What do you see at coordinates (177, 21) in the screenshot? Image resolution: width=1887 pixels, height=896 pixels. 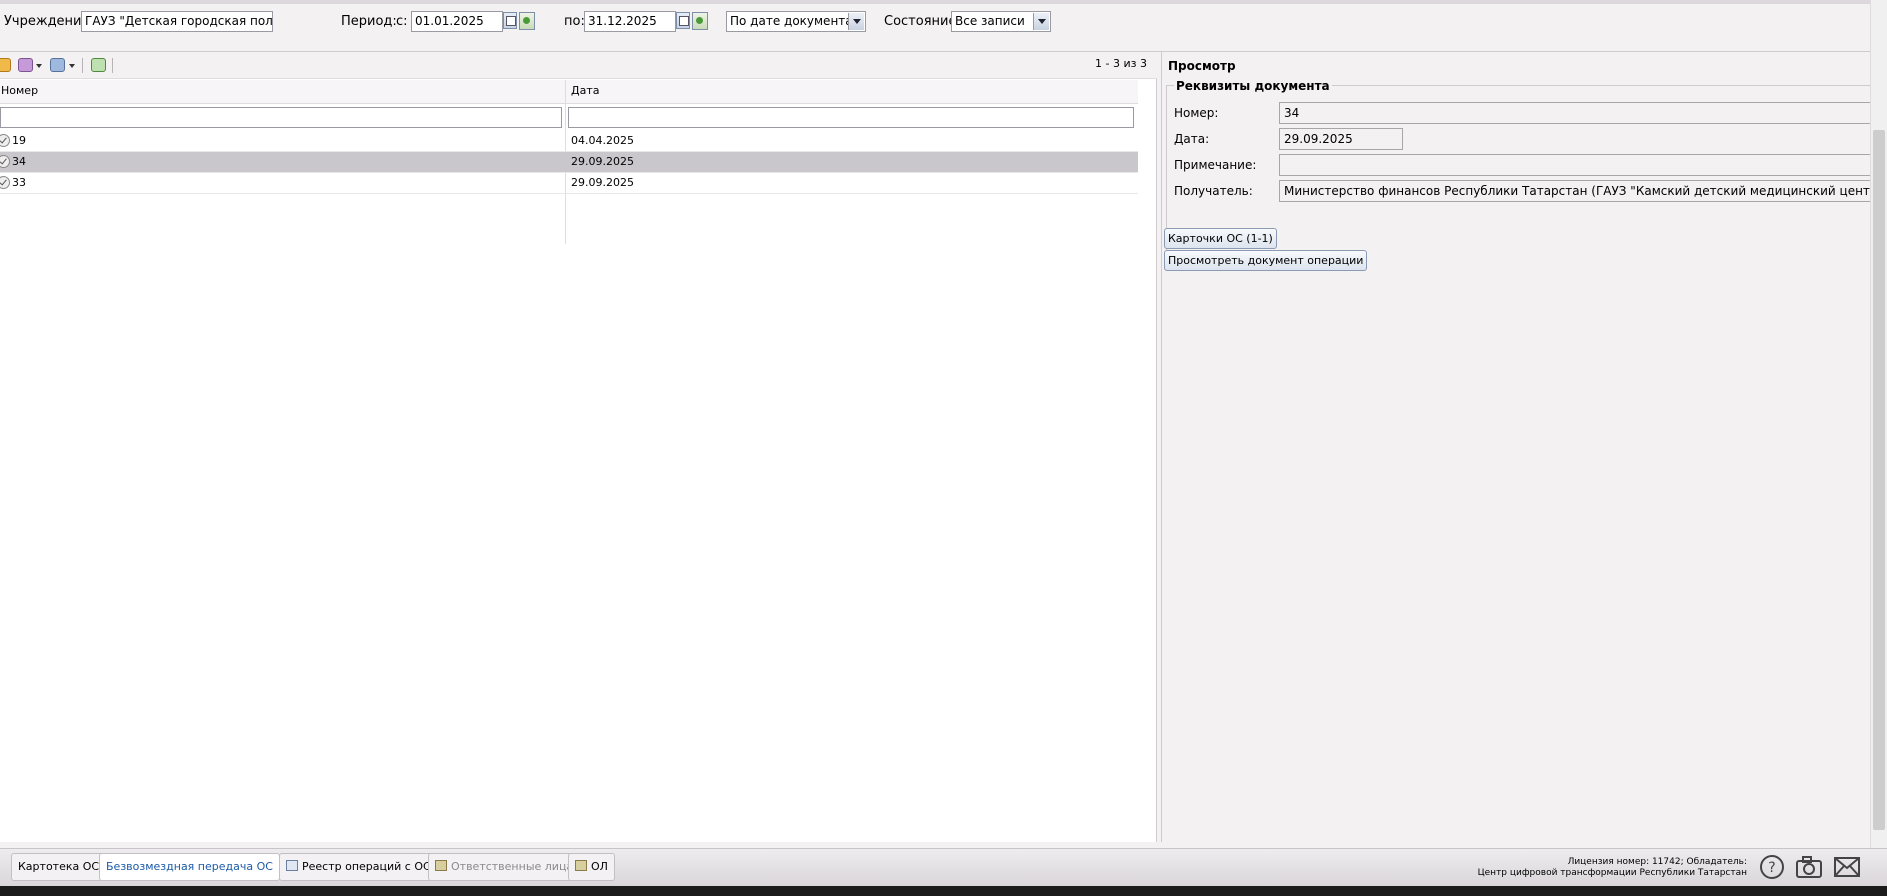 I see `institution-field: ГАУЗ "Детская городская поликл` at bounding box center [177, 21].